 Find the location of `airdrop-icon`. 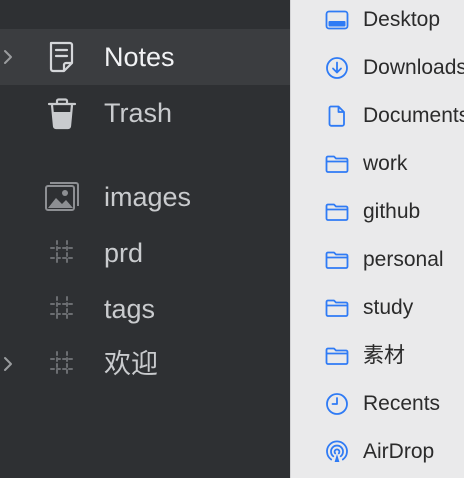

airdrop-icon is located at coordinates (337, 452).